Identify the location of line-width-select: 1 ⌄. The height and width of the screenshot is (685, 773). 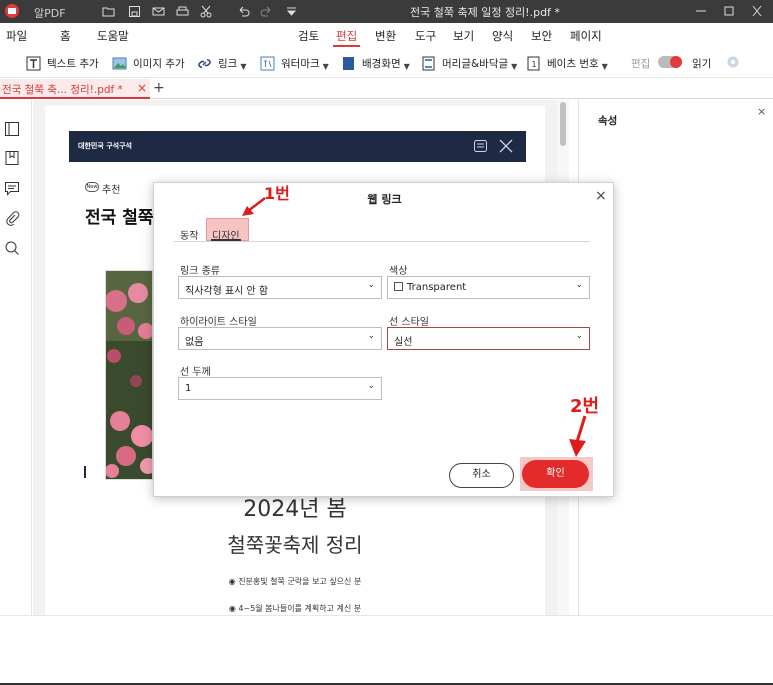
(280, 388).